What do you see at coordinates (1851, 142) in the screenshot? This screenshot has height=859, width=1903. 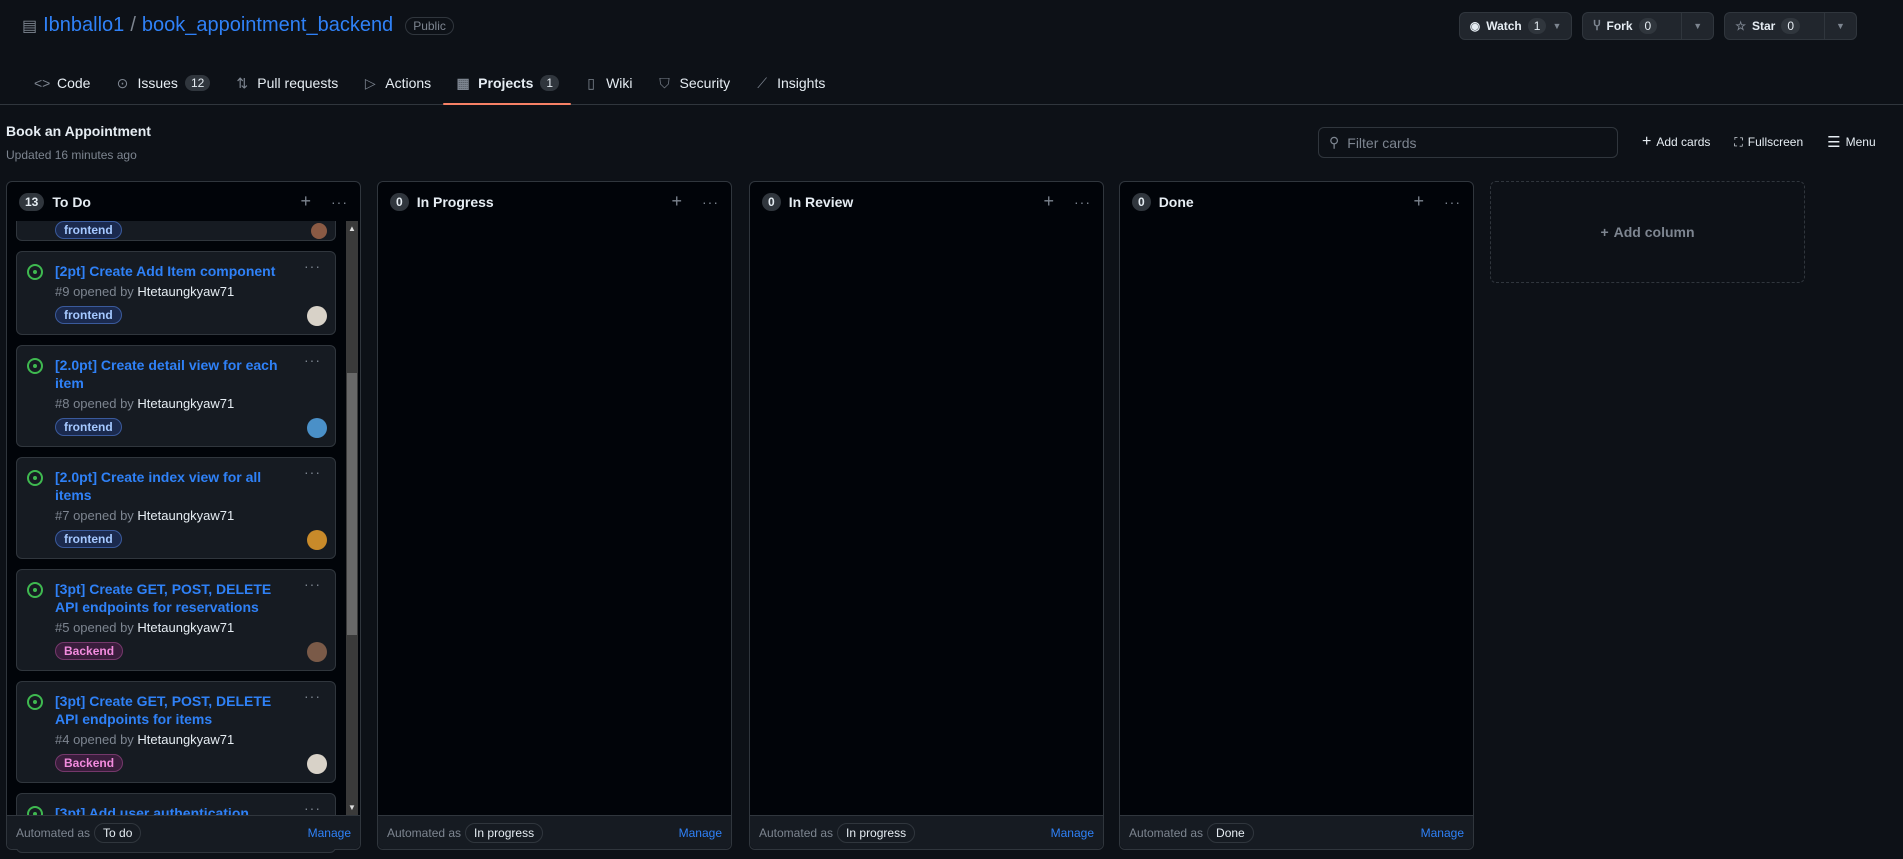 I see `menu-button: ☰ Menu` at bounding box center [1851, 142].